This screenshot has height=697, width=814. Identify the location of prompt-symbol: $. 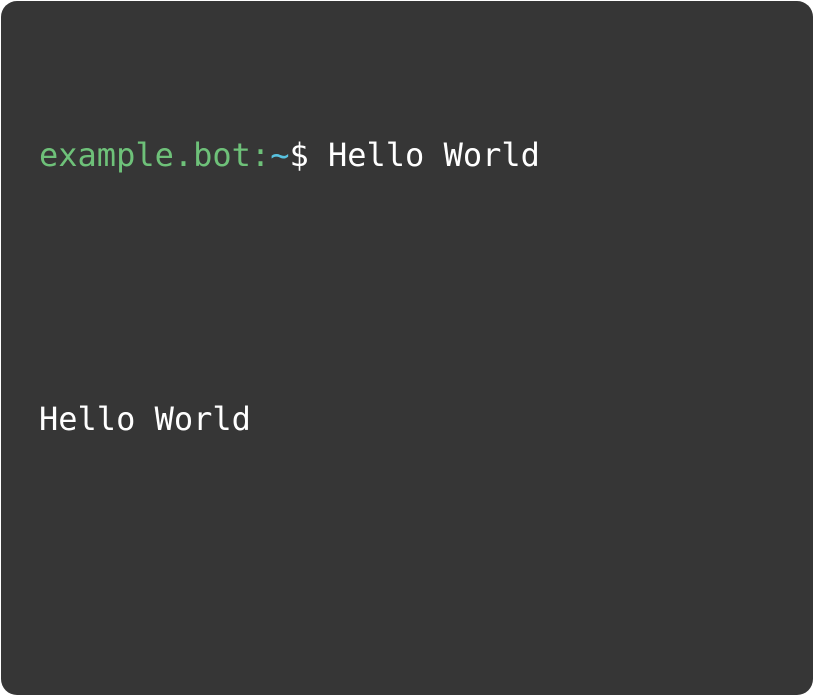
(308, 155).